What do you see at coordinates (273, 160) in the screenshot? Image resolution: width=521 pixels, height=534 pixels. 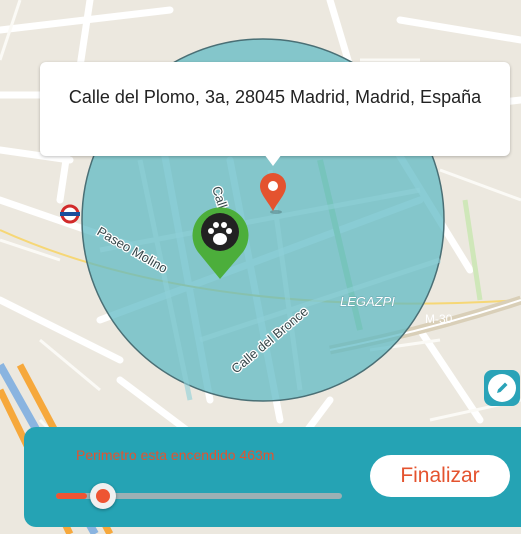 I see `callout-tail` at bounding box center [273, 160].